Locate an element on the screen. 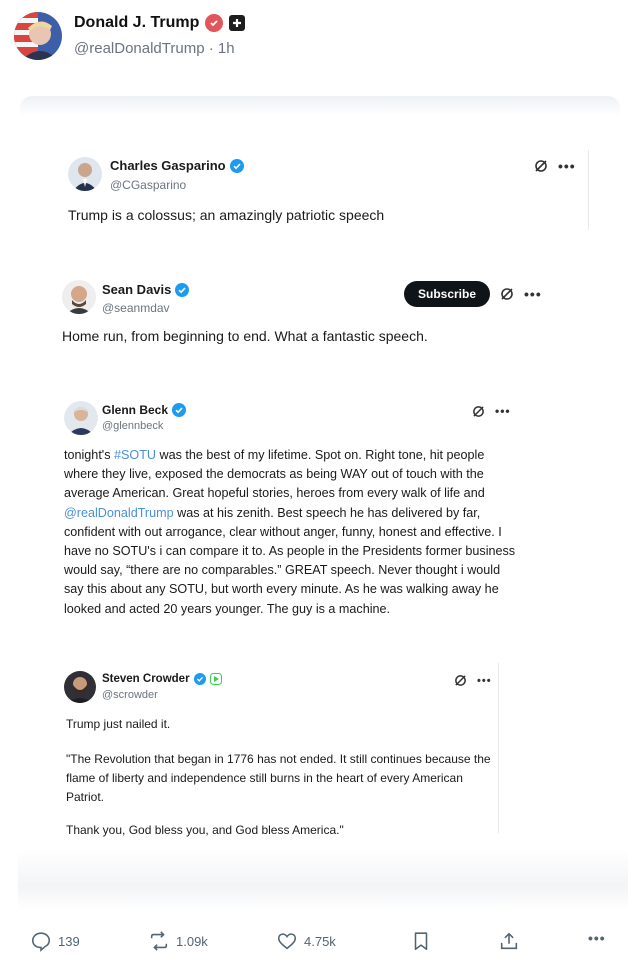  user-handle: @scrowder is located at coordinates (130, 695).